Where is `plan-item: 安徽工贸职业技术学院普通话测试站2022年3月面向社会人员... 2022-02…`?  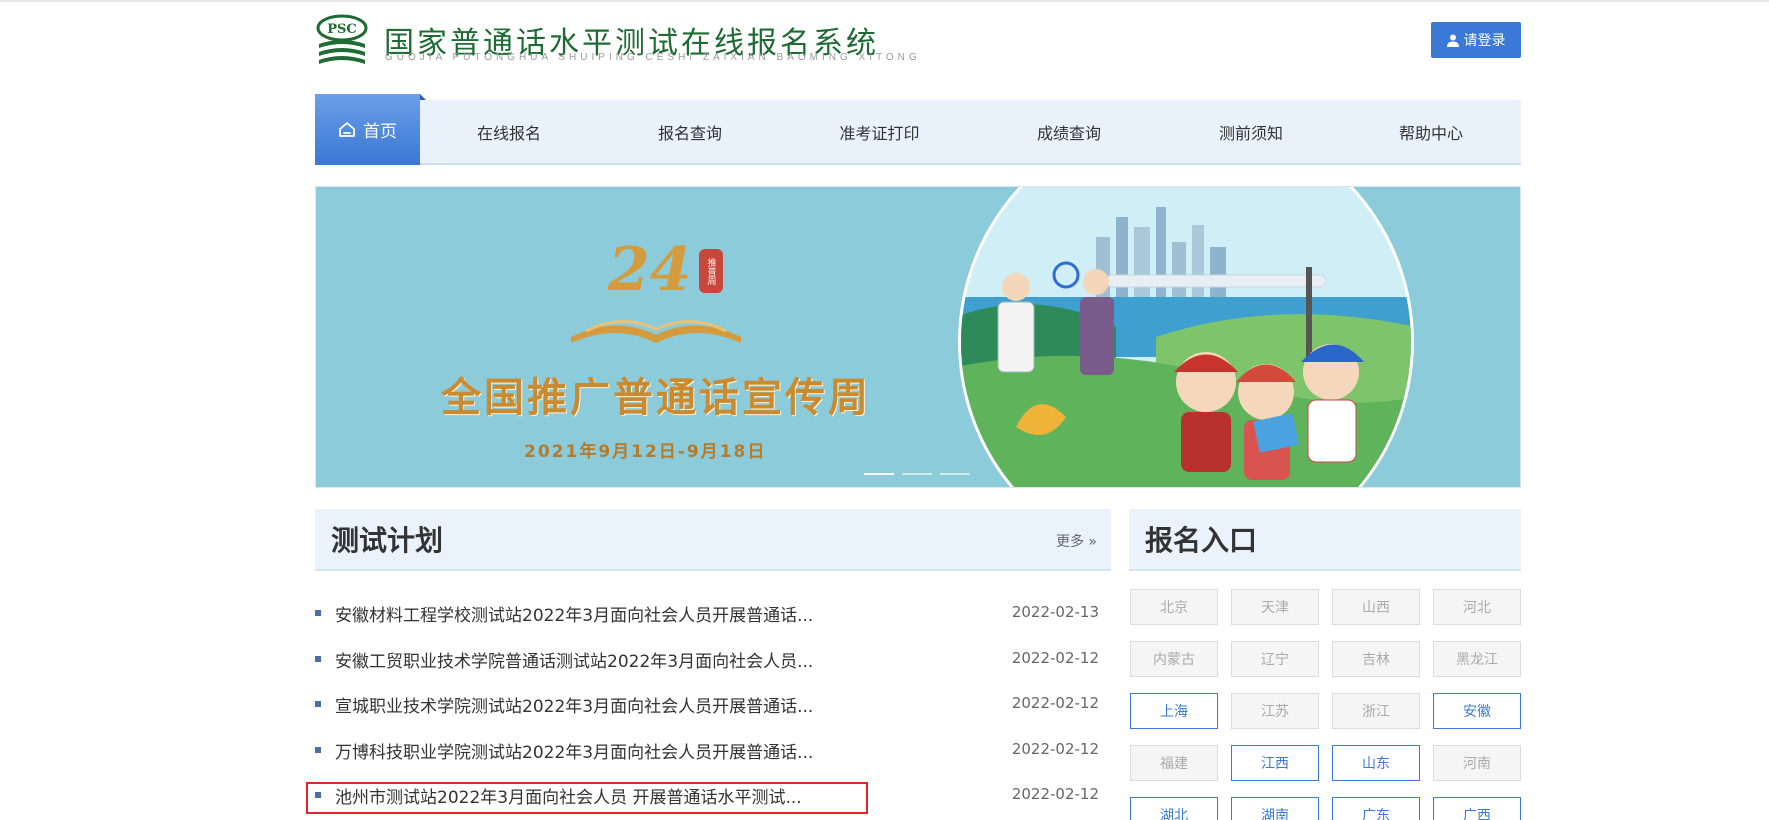
plan-item: 安徽工贸职业技术学院普通话测试站2022年3月面向社会人员... 2022-02… is located at coordinates (713, 660).